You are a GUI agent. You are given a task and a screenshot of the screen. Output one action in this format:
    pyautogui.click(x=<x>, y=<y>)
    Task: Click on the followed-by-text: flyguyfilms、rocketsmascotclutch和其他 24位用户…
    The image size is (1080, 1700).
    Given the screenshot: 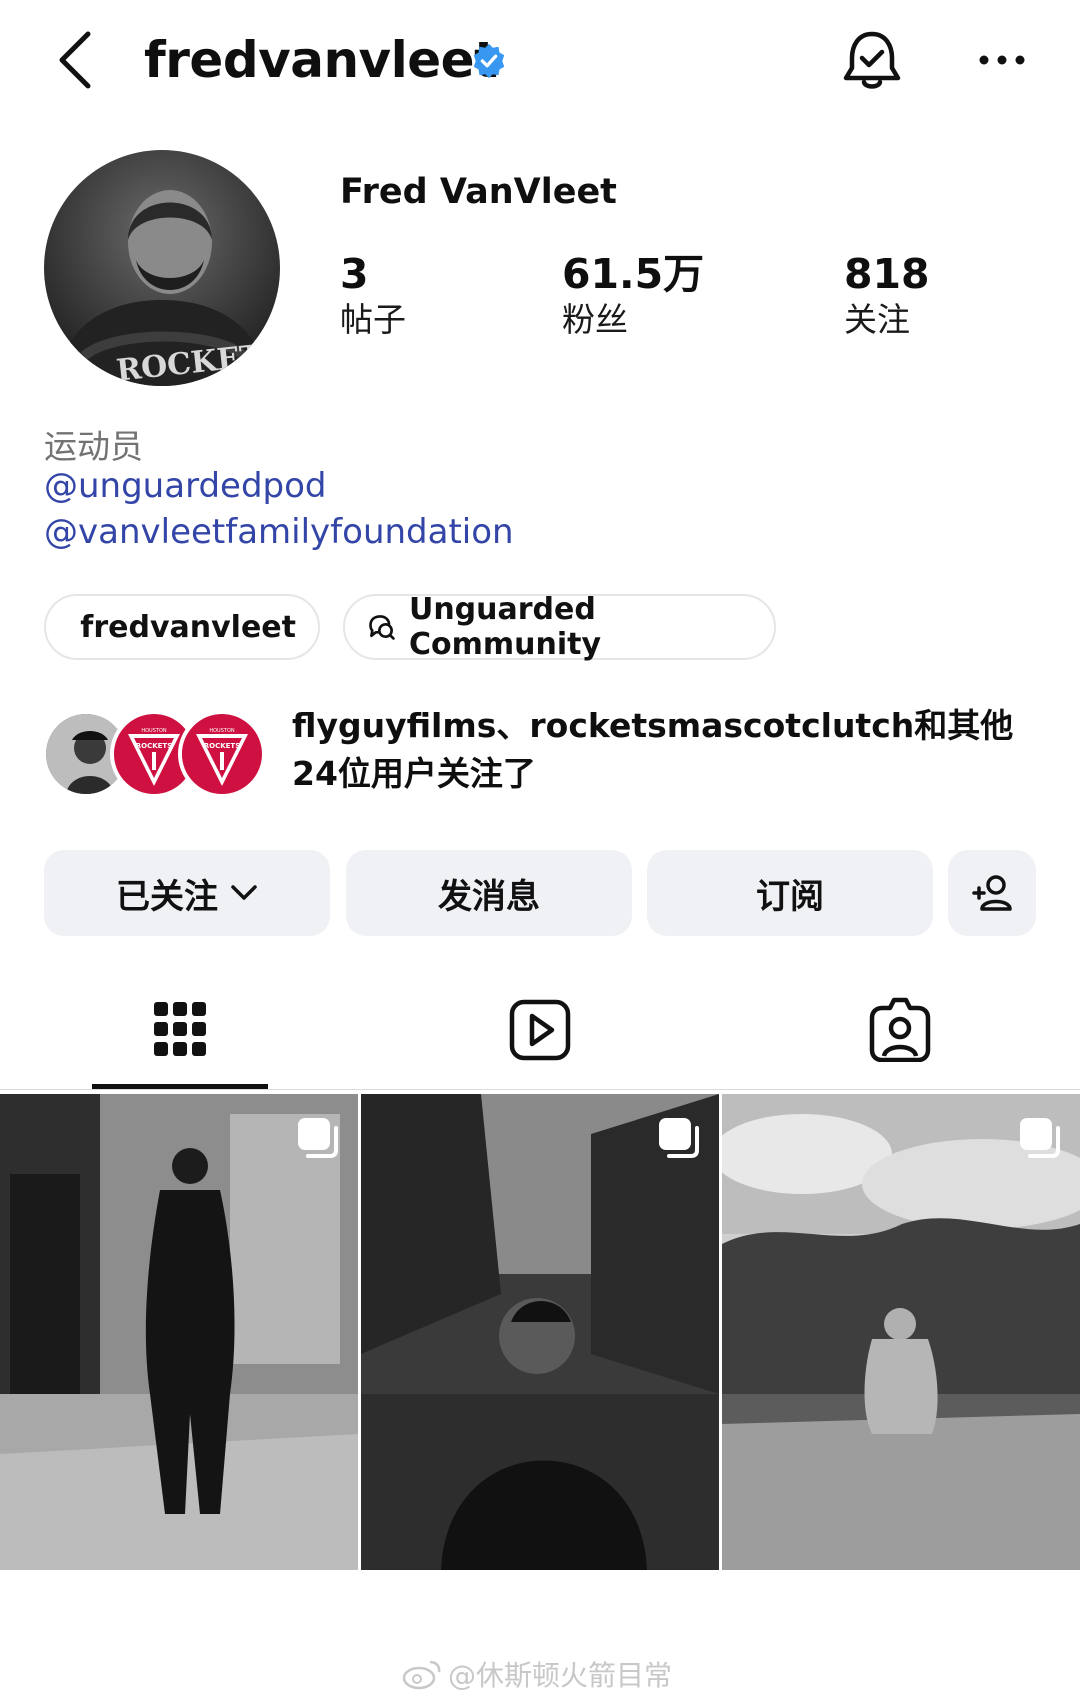 What is the action you would take?
    pyautogui.click(x=672, y=750)
    